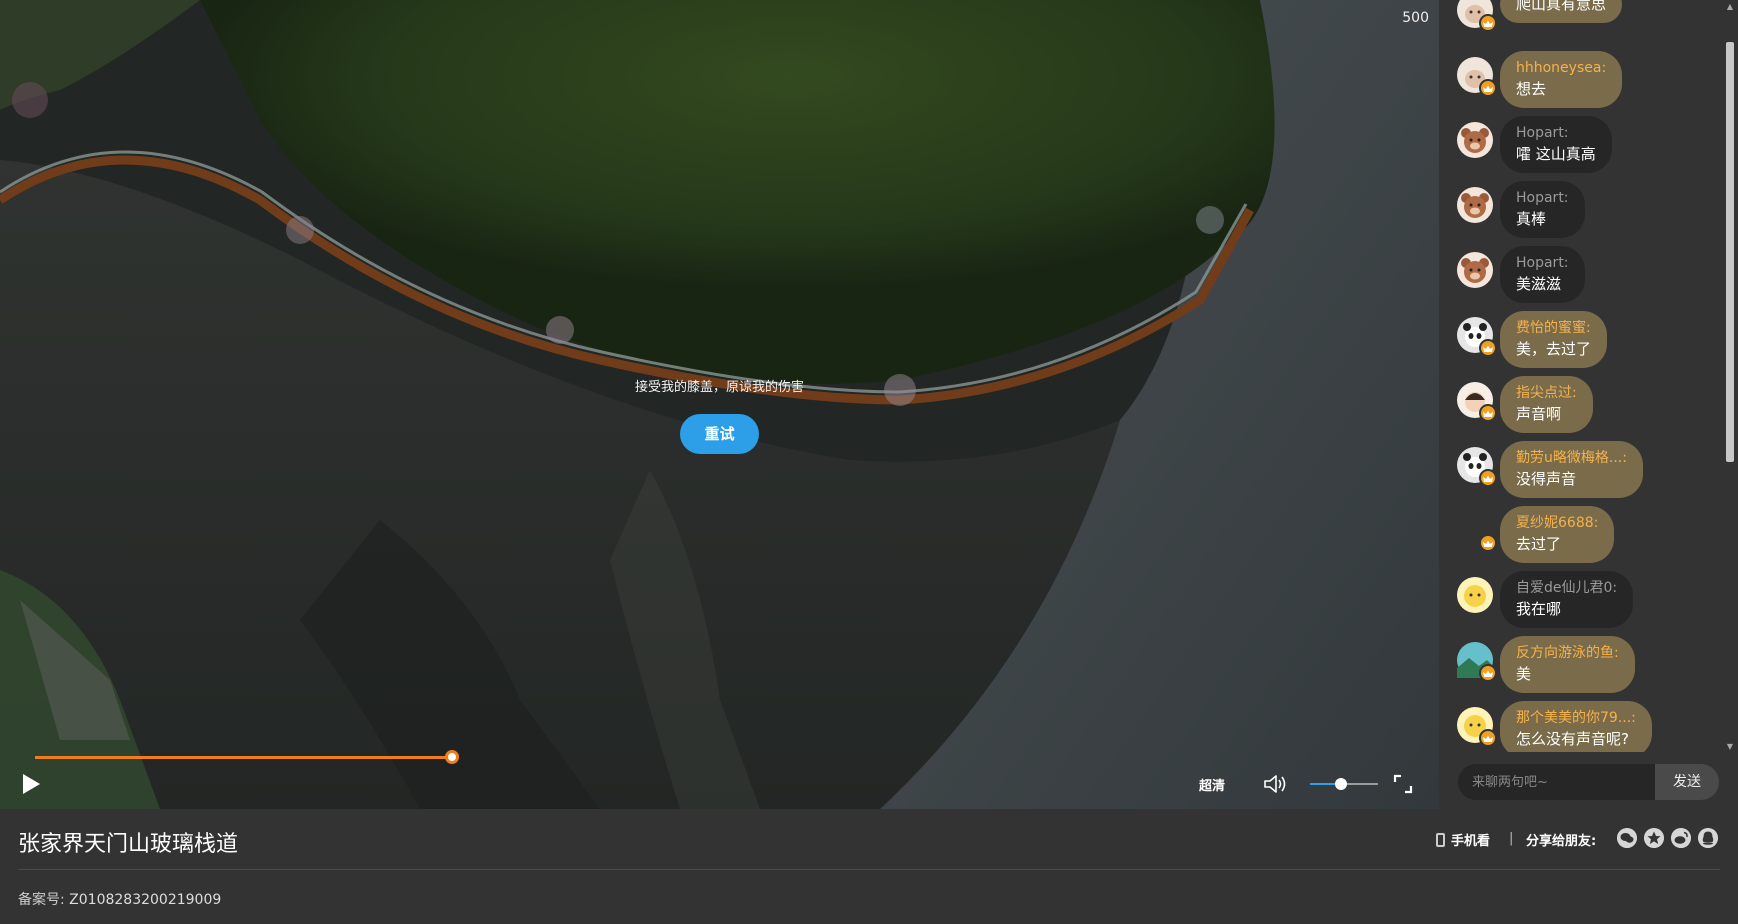  Describe the element at coordinates (1403, 784) in the screenshot. I see `fullscreen-icon` at that location.